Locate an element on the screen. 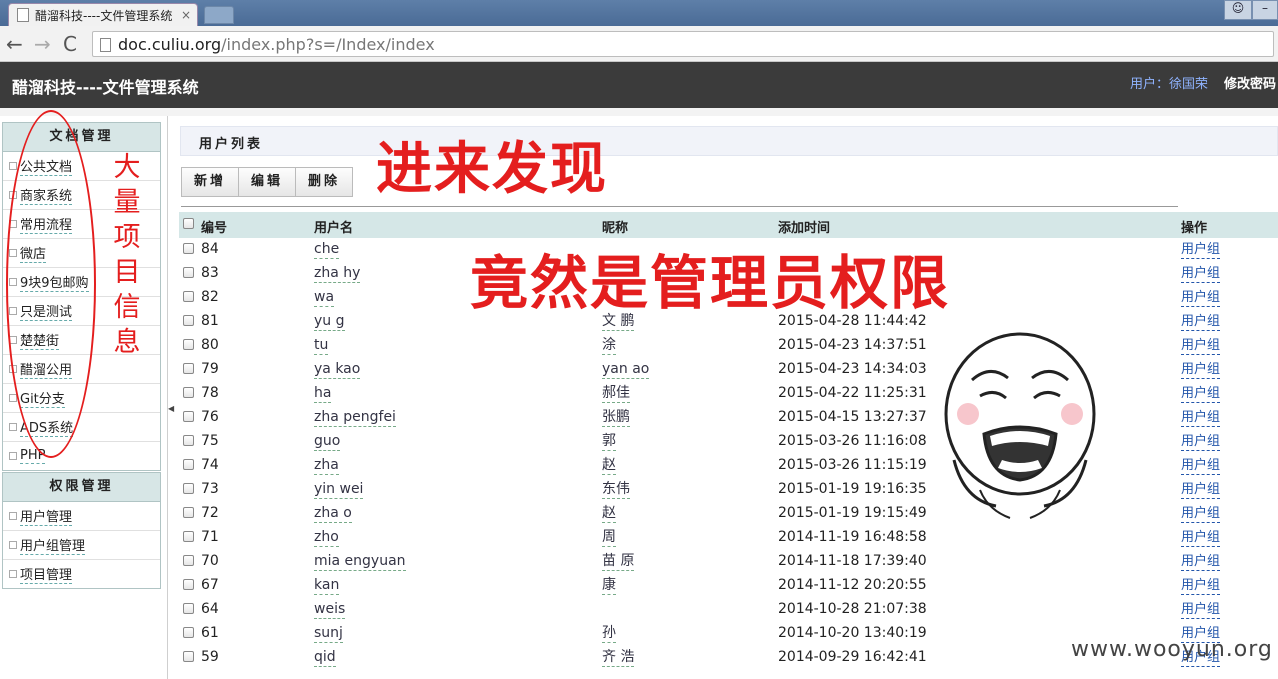 The width and height of the screenshot is (1278, 679). minimize-icon: – is located at coordinates (1265, 10).